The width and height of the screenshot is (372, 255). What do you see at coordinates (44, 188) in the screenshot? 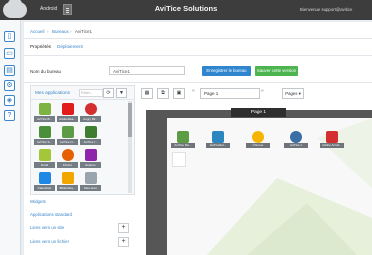
I see `app-label: Calendrier` at bounding box center [44, 188].